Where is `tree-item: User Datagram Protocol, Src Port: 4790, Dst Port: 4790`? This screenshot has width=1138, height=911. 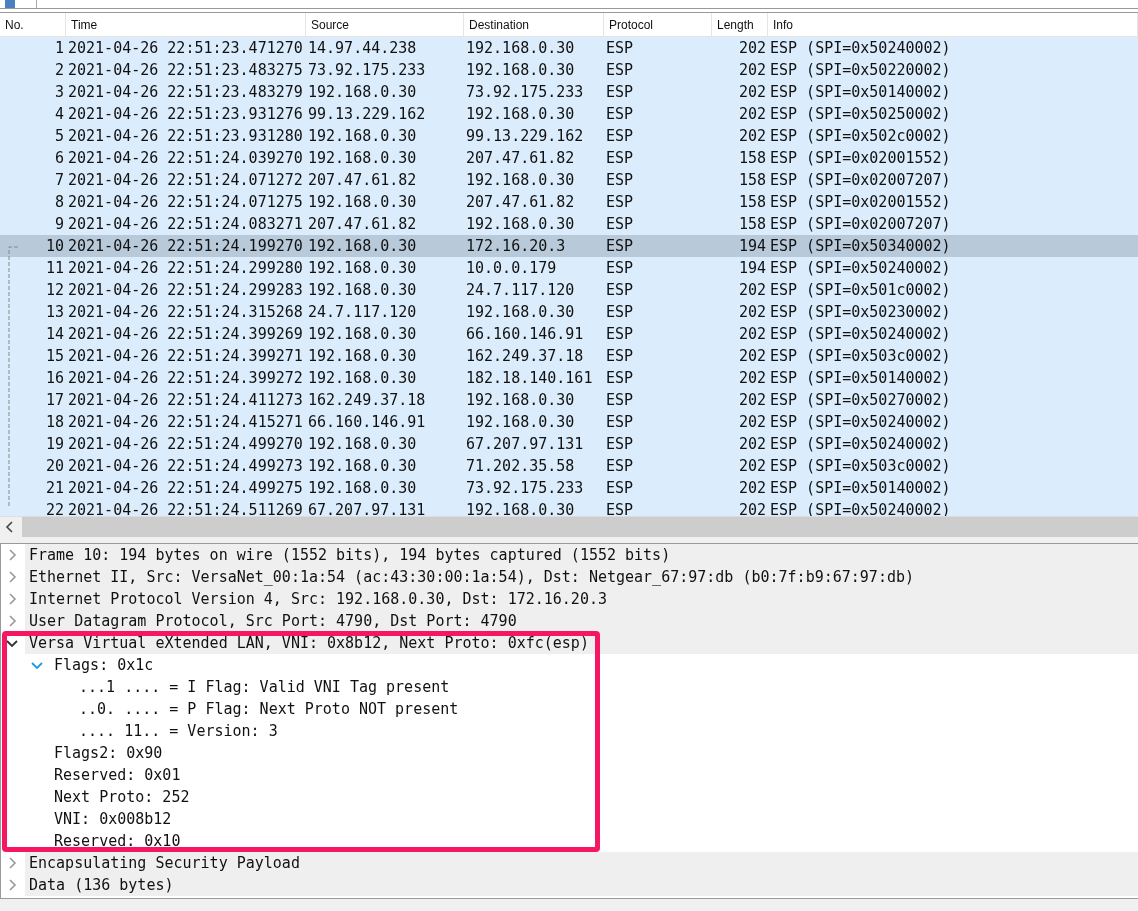
tree-item: User Datagram Protocol, Src Port: 4790, Dst Port: 4790 is located at coordinates (581, 621).